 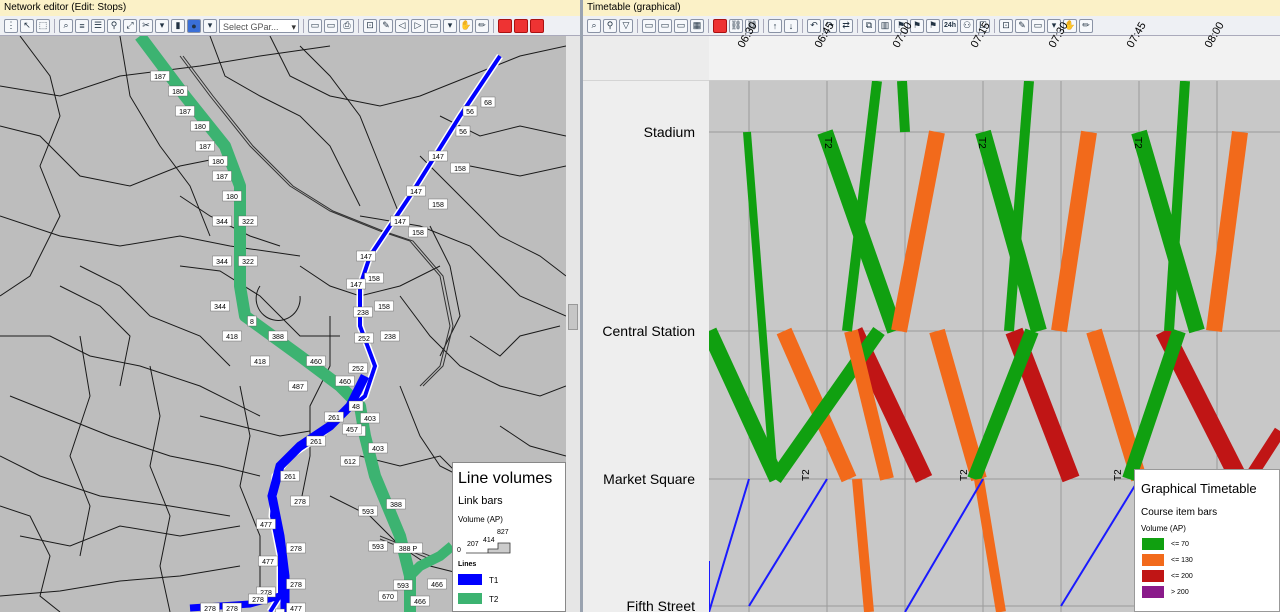 I want to click on timetable-corner, so click(x=646, y=58).